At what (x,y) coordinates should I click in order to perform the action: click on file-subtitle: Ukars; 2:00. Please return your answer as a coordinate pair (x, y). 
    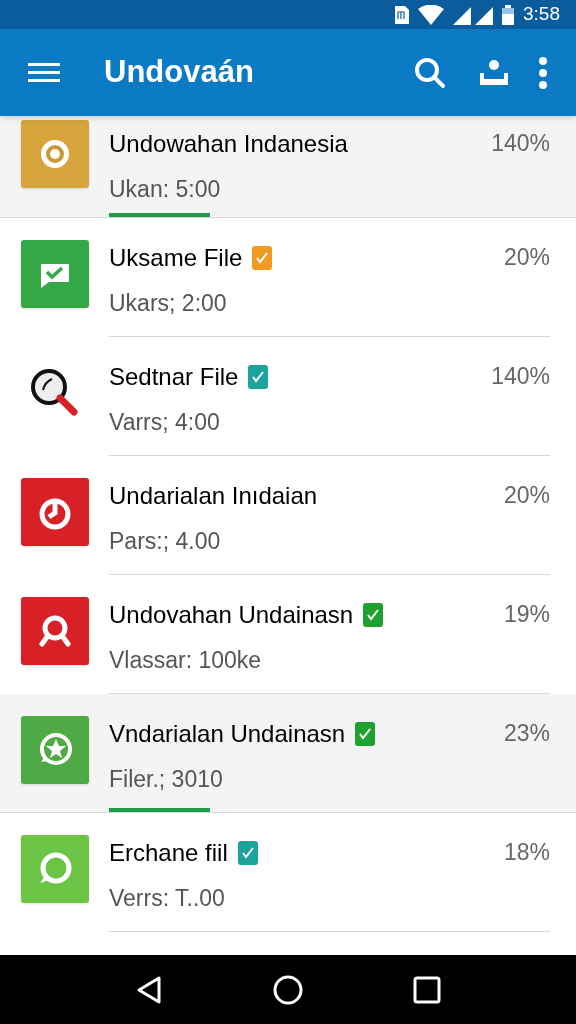
    Looking at the image, I should click on (168, 303).